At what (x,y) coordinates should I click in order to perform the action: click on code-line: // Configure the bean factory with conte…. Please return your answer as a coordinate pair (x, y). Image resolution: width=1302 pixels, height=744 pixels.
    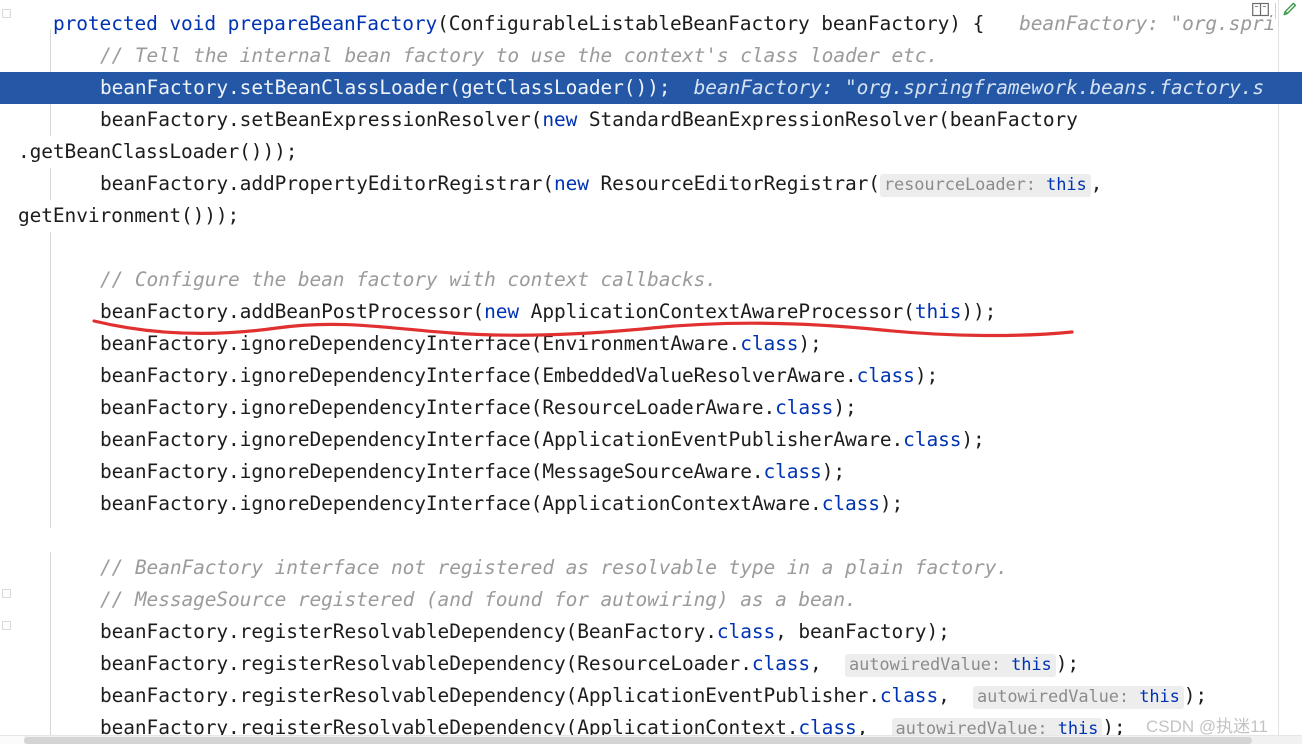
    Looking at the image, I should click on (651, 280).